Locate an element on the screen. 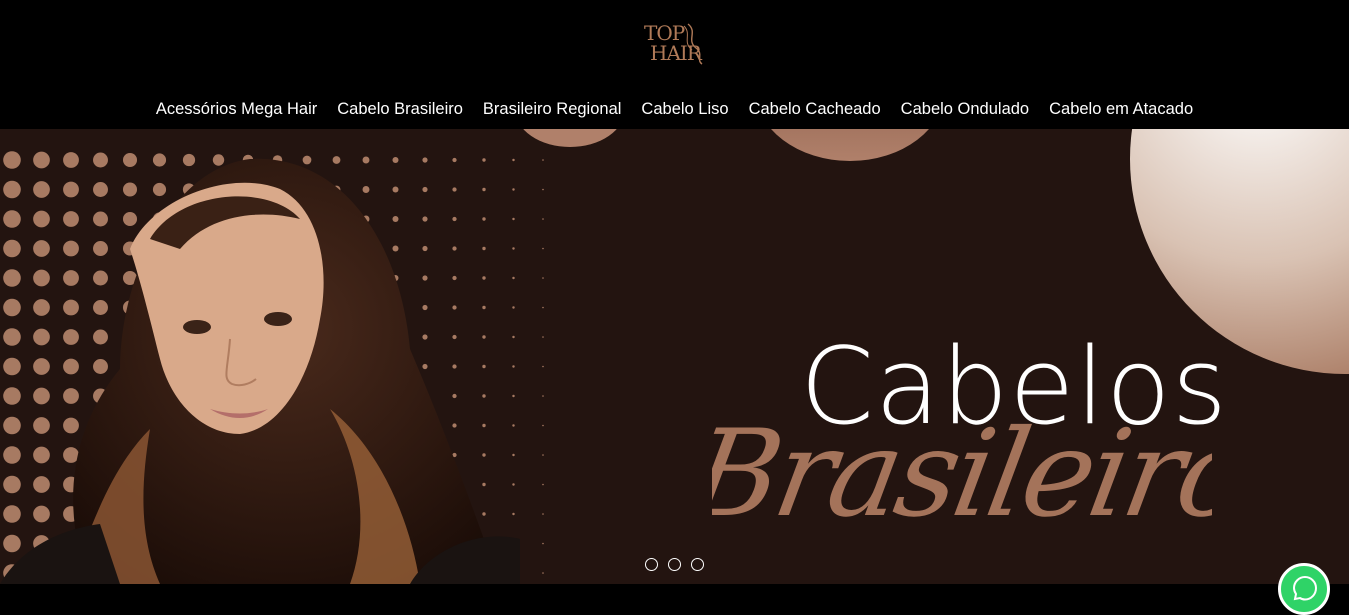  logo-mark-icon: TOP HAIR is located at coordinates (674, 43).